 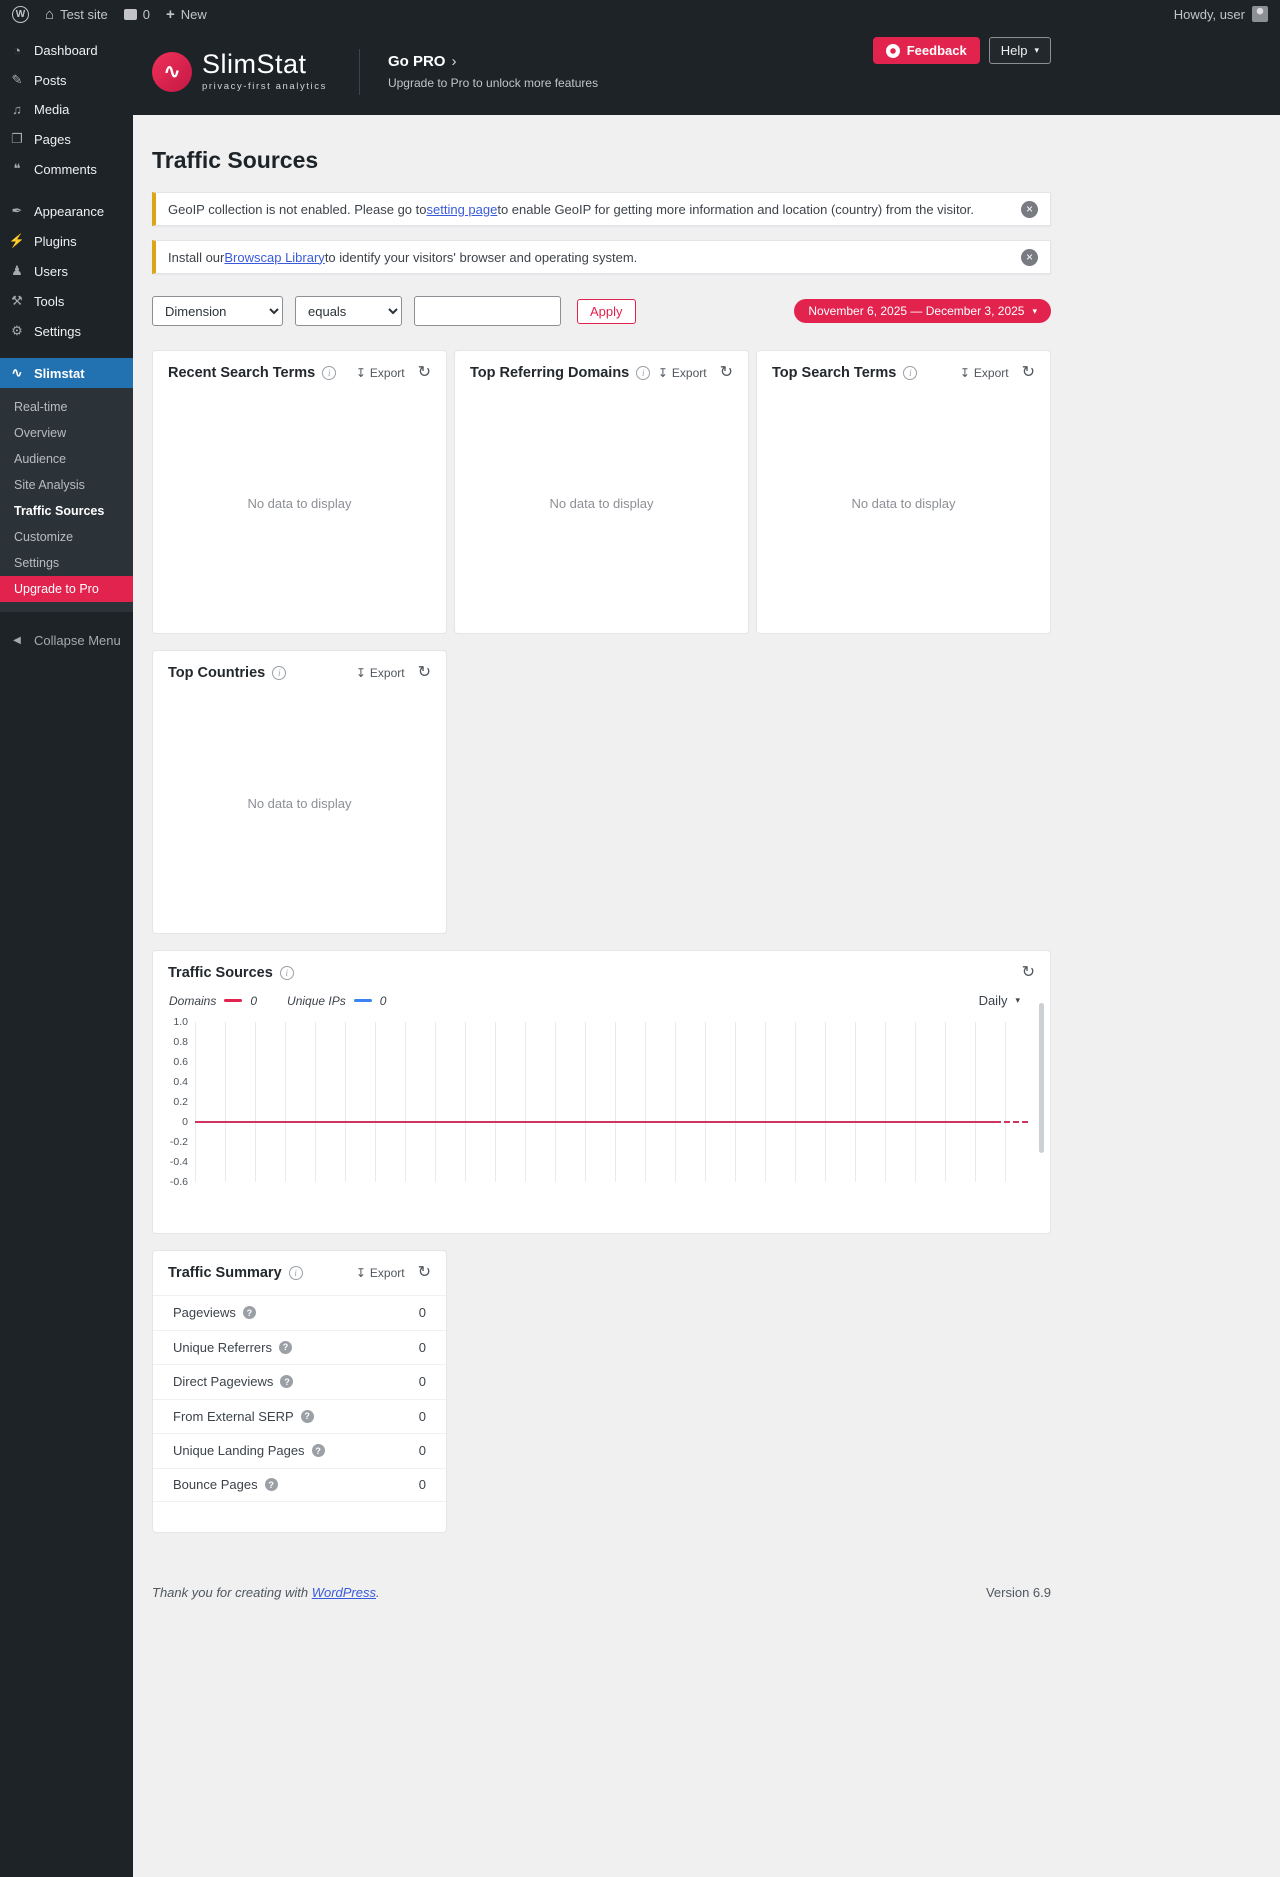 What do you see at coordinates (84, 14) in the screenshot?
I see `site-name-label: Test site` at bounding box center [84, 14].